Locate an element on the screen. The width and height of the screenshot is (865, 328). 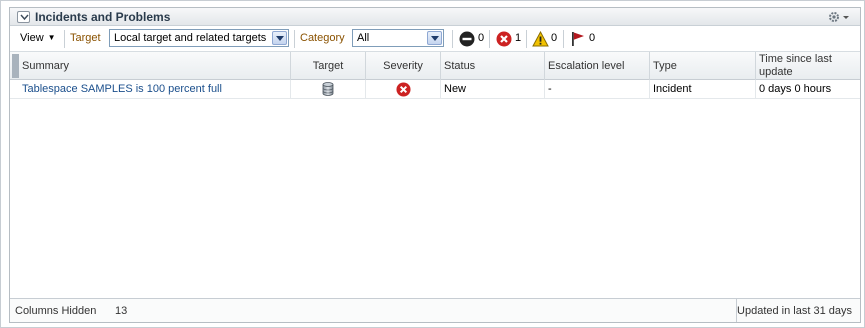
column-header-status: Status is located at coordinates (492, 66).